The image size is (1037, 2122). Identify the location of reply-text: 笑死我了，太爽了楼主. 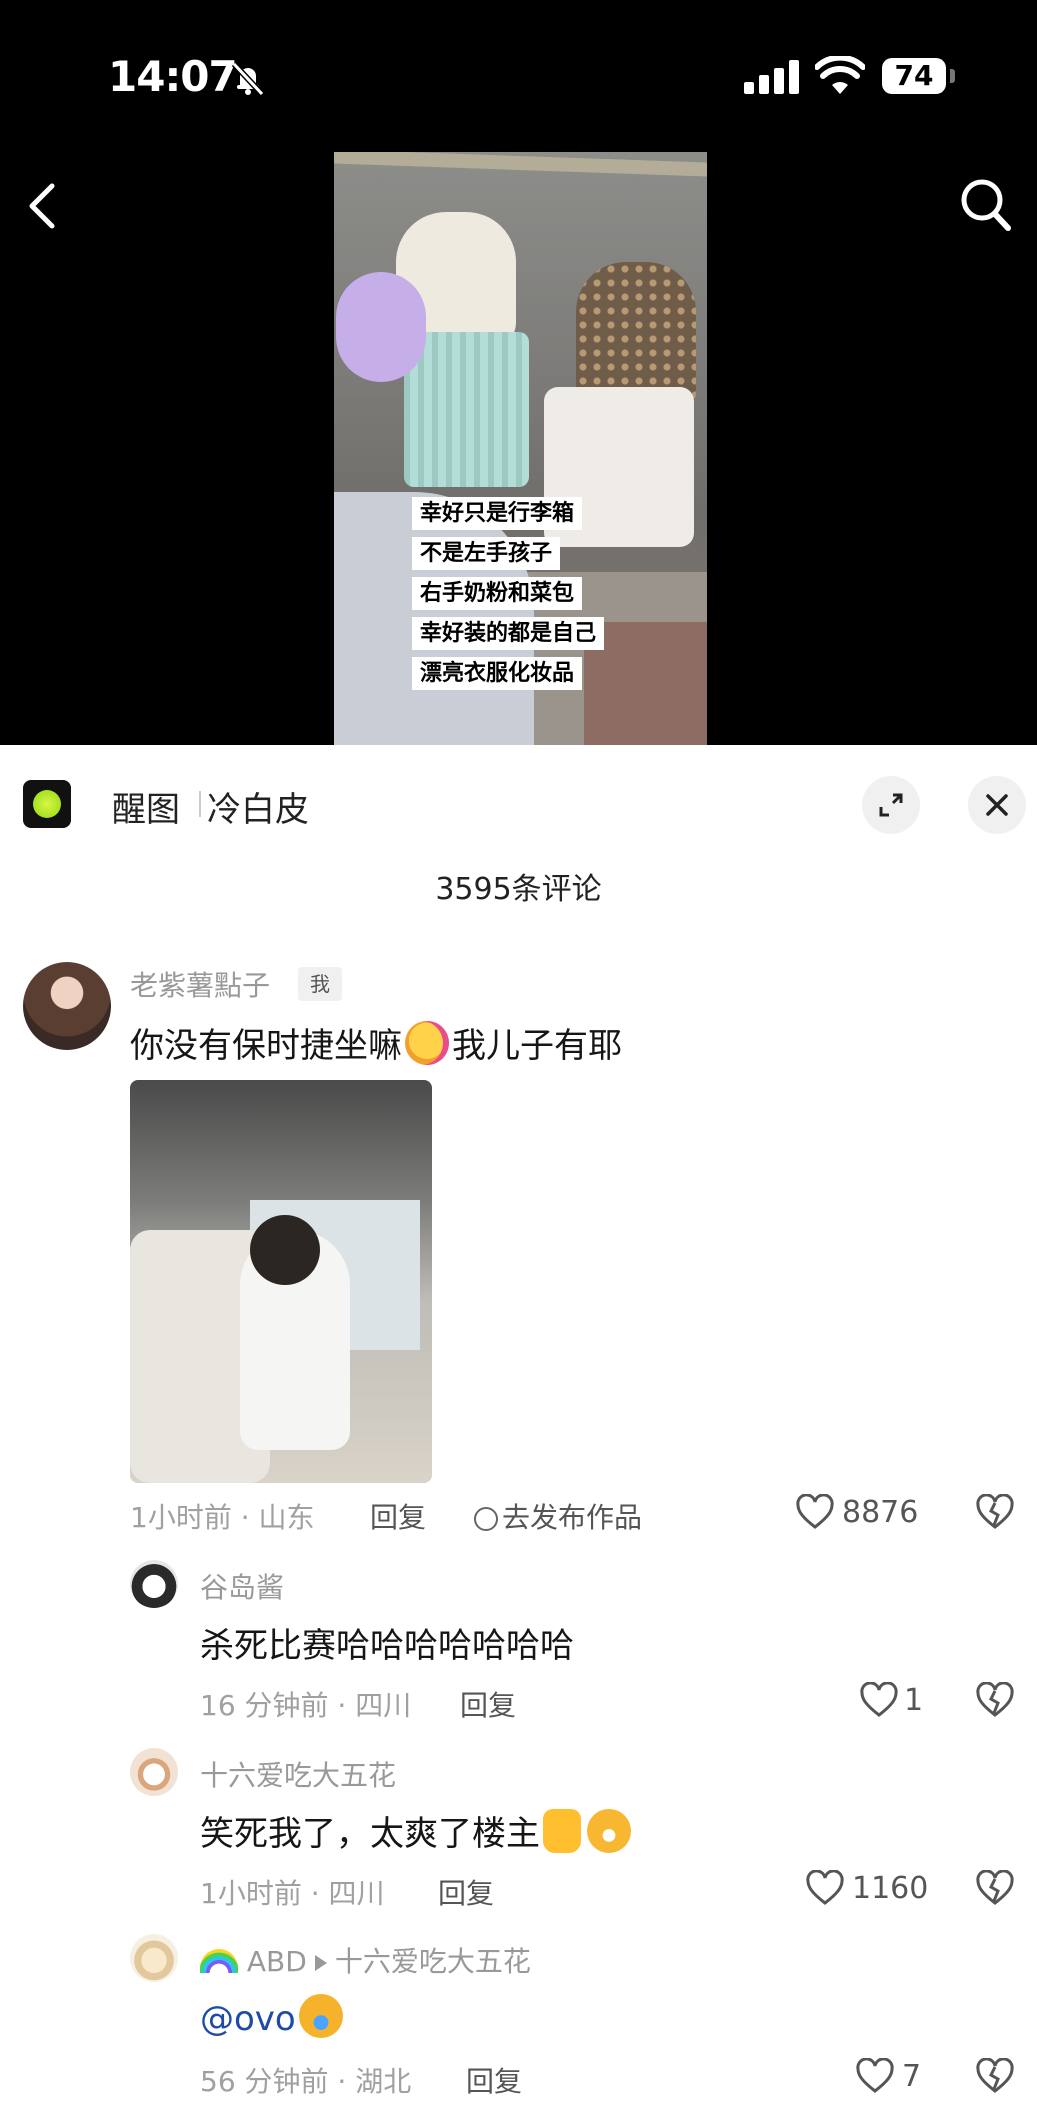
(417, 1830).